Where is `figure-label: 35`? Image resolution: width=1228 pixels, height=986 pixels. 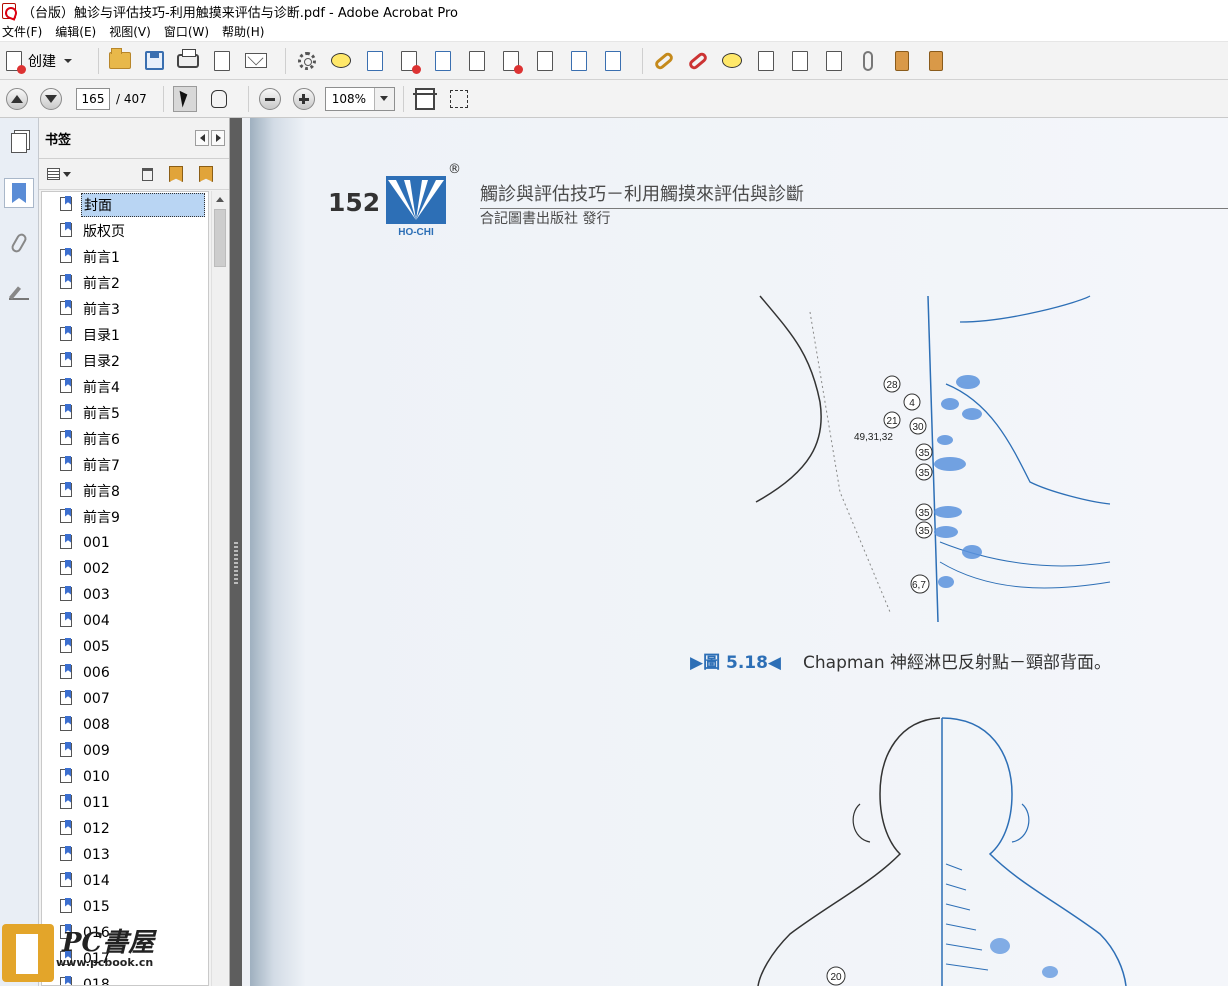
figure-label: 35 is located at coordinates (924, 513).